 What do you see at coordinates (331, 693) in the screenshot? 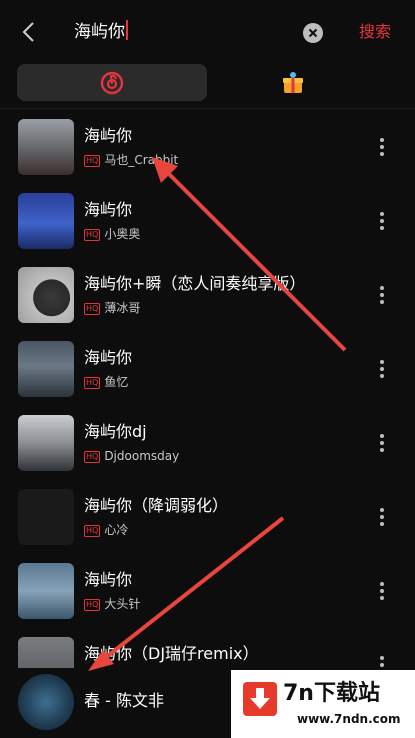
I see `watermark-name: 7n下载站` at bounding box center [331, 693].